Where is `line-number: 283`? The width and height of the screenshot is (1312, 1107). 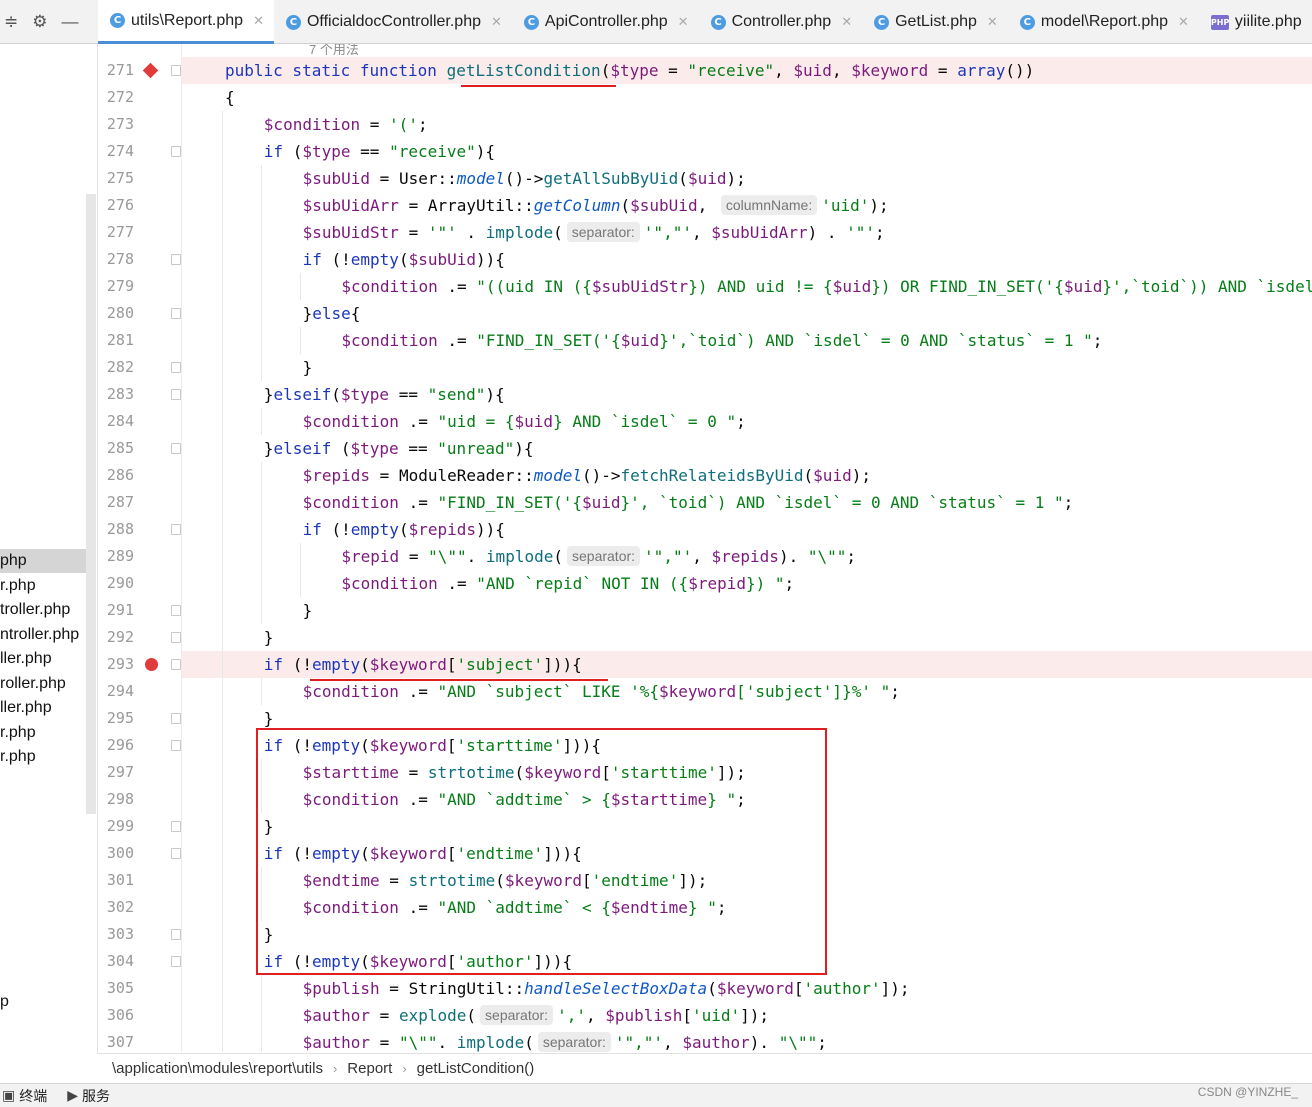 line-number: 283 is located at coordinates (116, 394).